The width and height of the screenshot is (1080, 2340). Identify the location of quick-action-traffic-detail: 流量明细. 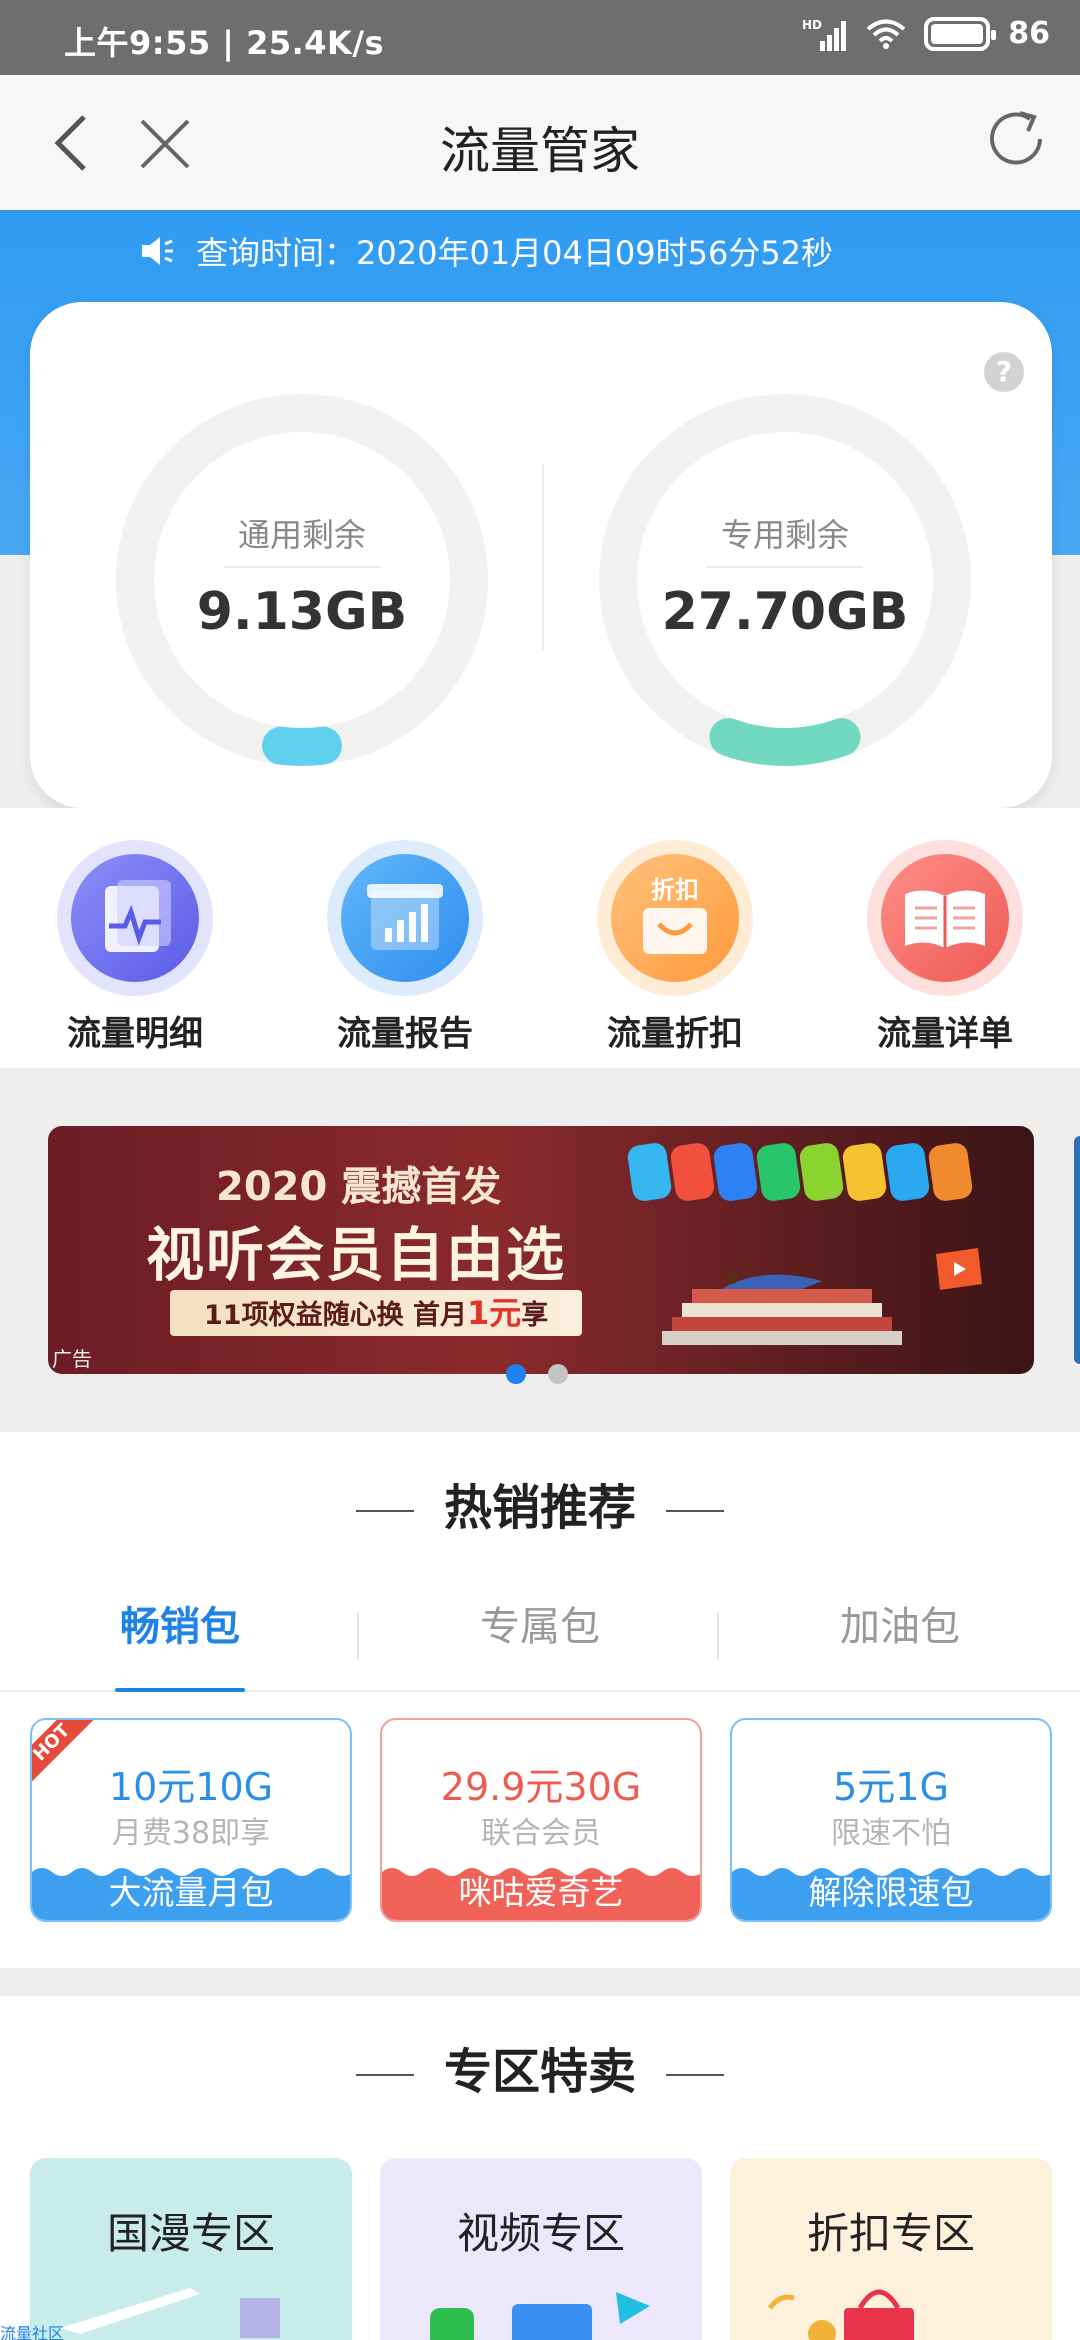
(135, 947).